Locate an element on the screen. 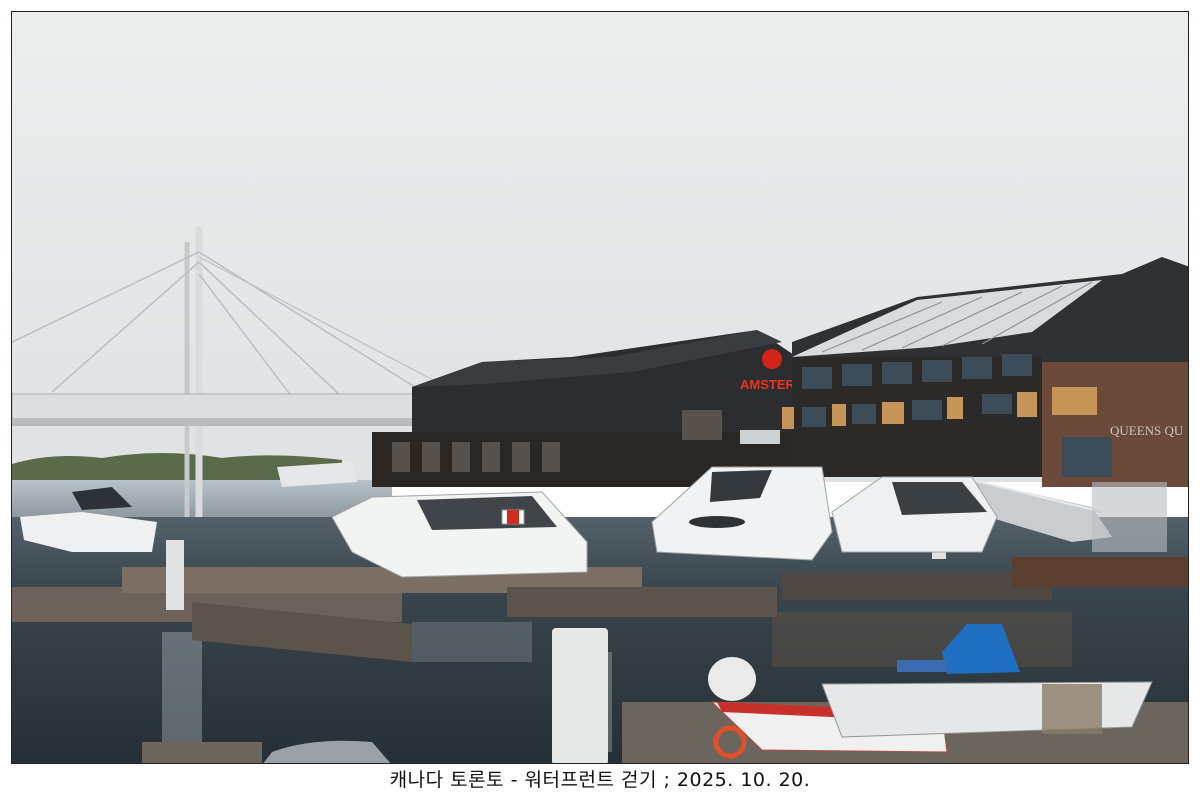 The height and width of the screenshot is (794, 1200). restaurant-sign: AMSTER is located at coordinates (768, 384).